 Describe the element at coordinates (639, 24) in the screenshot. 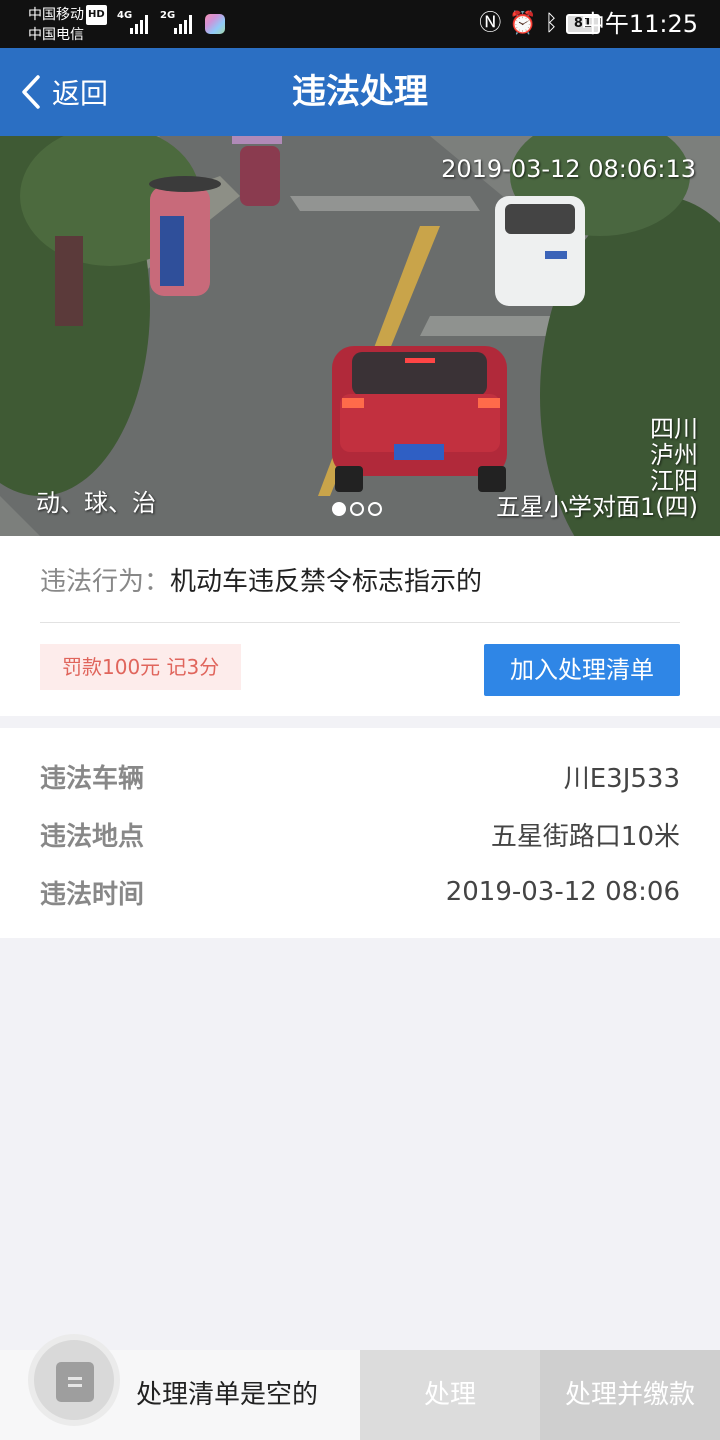

I see `status-time: 中午11:25` at that location.